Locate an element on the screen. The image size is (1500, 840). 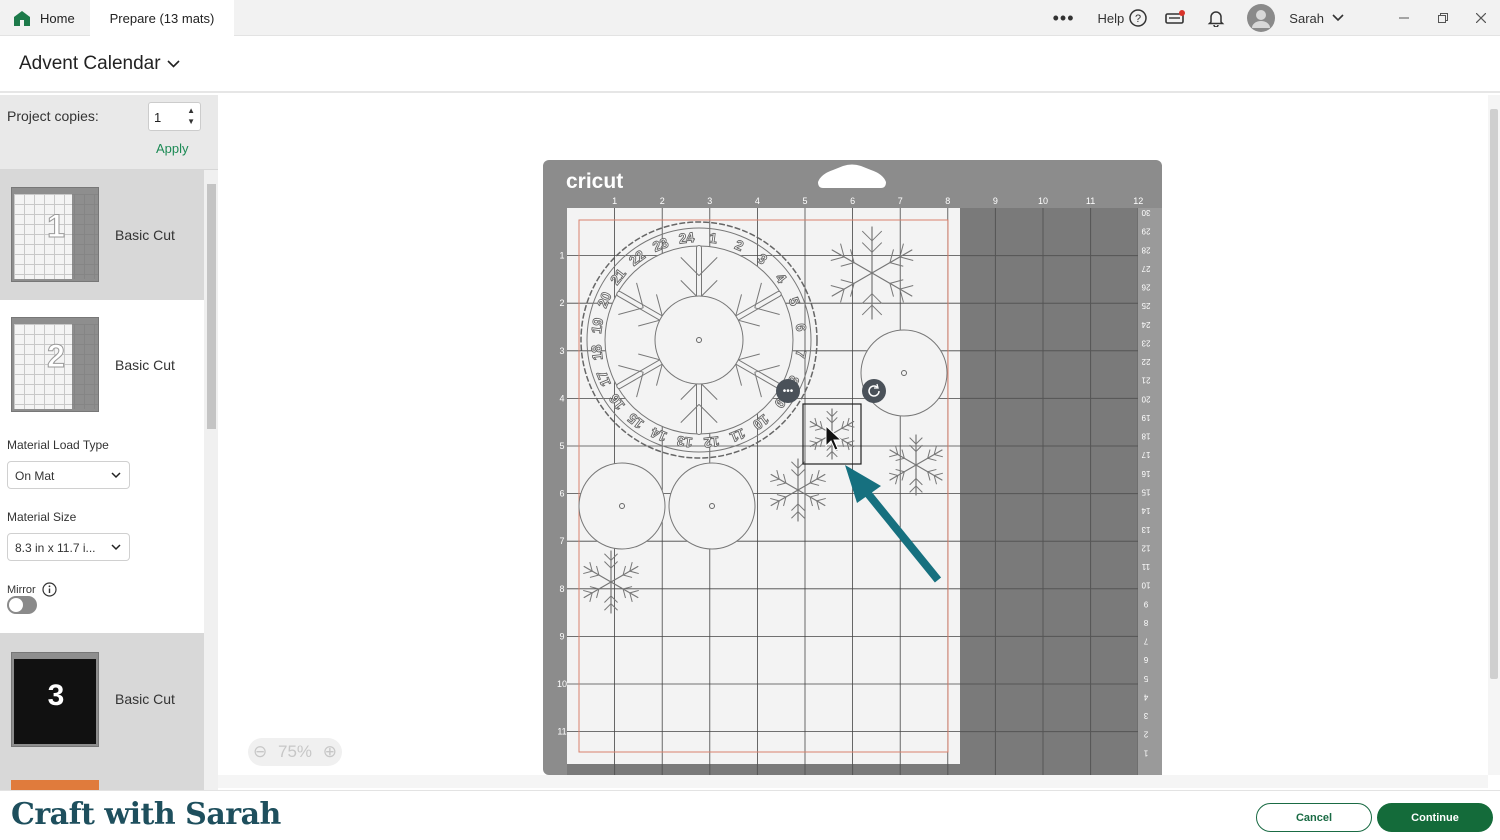
ruler-tick-label: 13 is located at coordinates (1145, 529).